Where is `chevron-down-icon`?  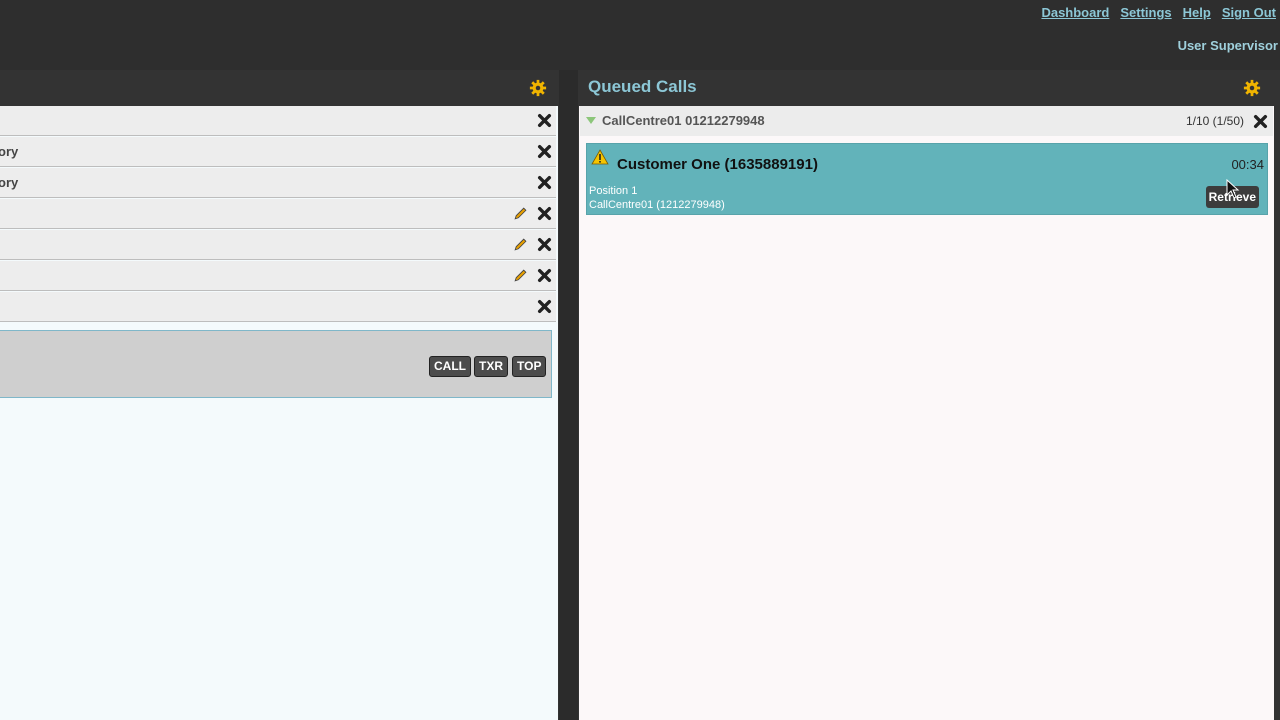
chevron-down-icon is located at coordinates (591, 120).